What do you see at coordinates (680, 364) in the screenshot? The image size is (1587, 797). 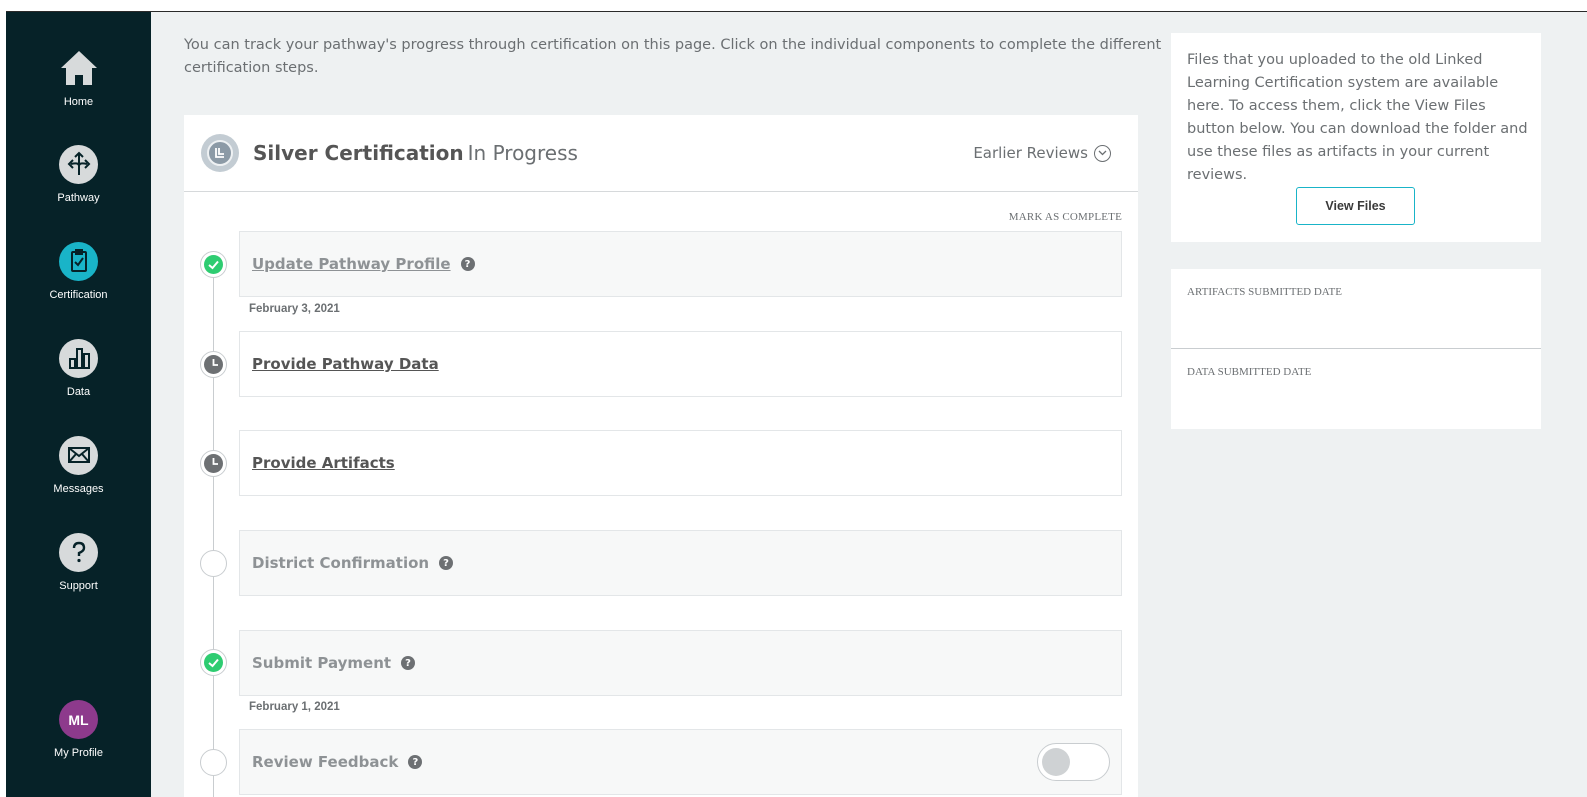 I see `step-provide-pathway-data: Provide Pathway Data` at bounding box center [680, 364].